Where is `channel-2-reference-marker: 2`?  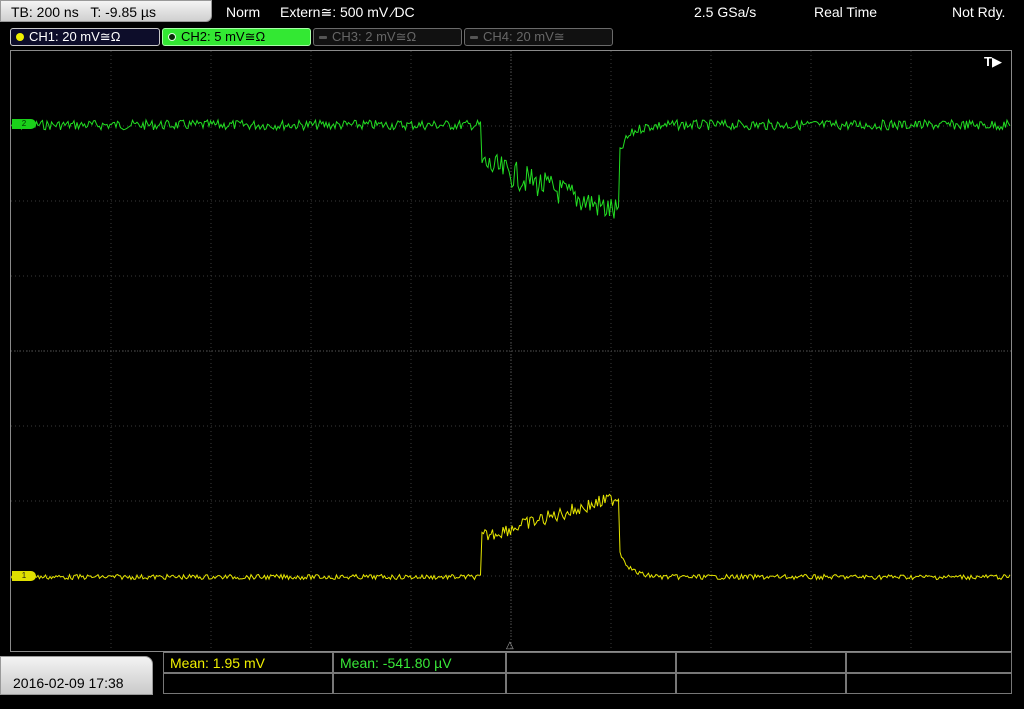 channel-2-reference-marker: 2 is located at coordinates (24, 124).